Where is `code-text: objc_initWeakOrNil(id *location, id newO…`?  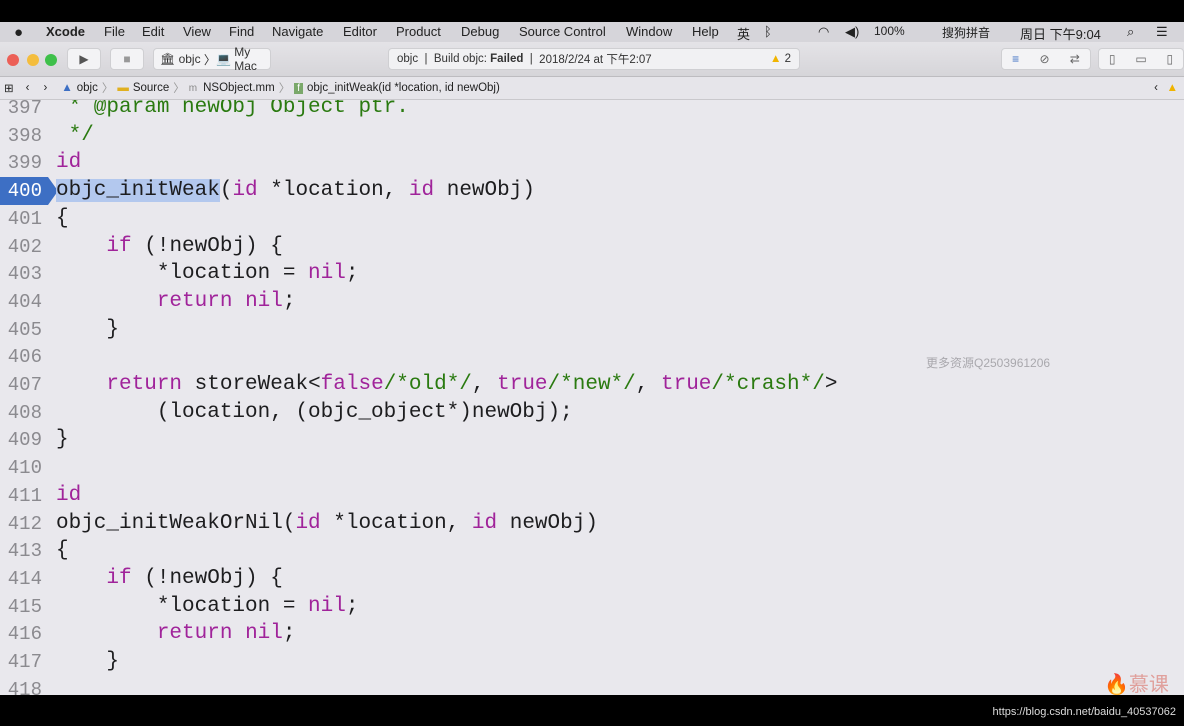
code-text: objc_initWeakOrNil(id *location, id newO… is located at coordinates (327, 524).